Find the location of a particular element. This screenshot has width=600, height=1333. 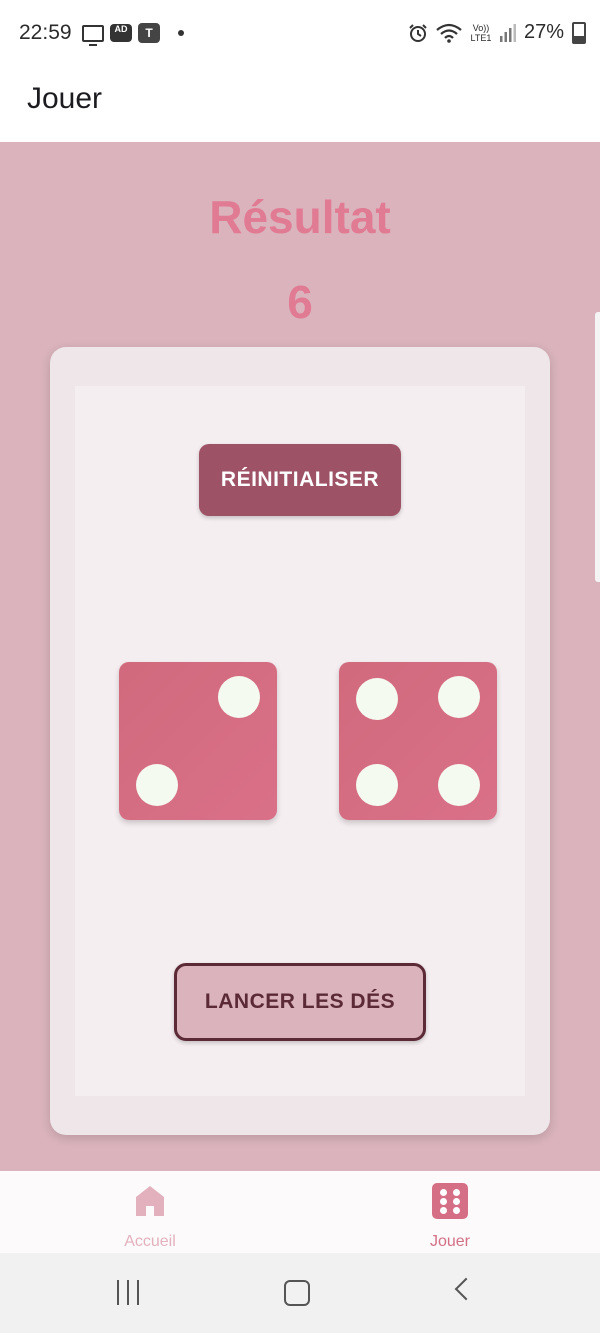

app-bar: Jouer is located at coordinates (300, 105).